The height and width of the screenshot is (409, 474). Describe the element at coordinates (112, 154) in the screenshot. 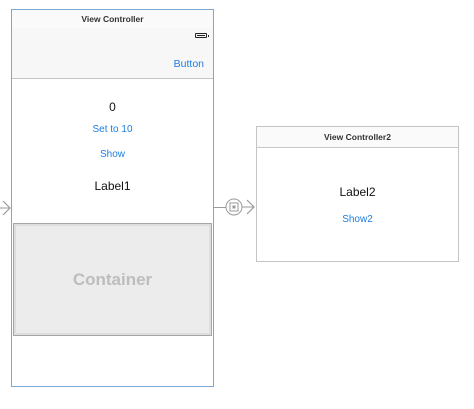

I see `show-button: Show` at that location.